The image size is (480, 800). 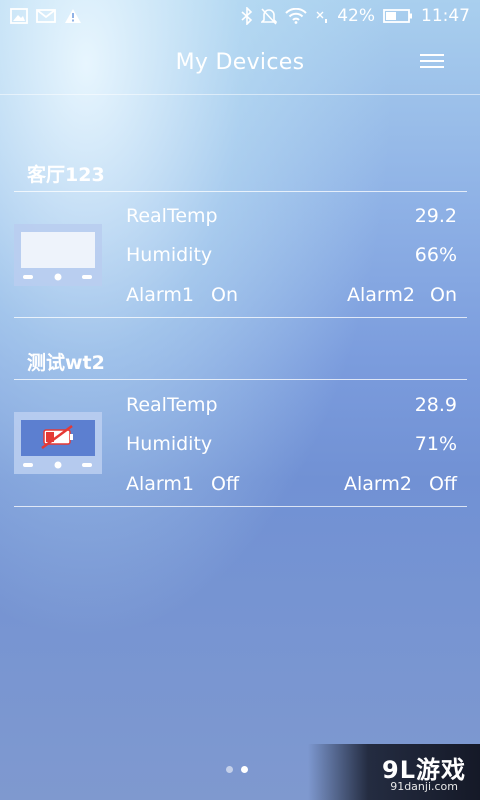 What do you see at coordinates (445, 16) in the screenshot?
I see `status-time: 11:47` at bounding box center [445, 16].